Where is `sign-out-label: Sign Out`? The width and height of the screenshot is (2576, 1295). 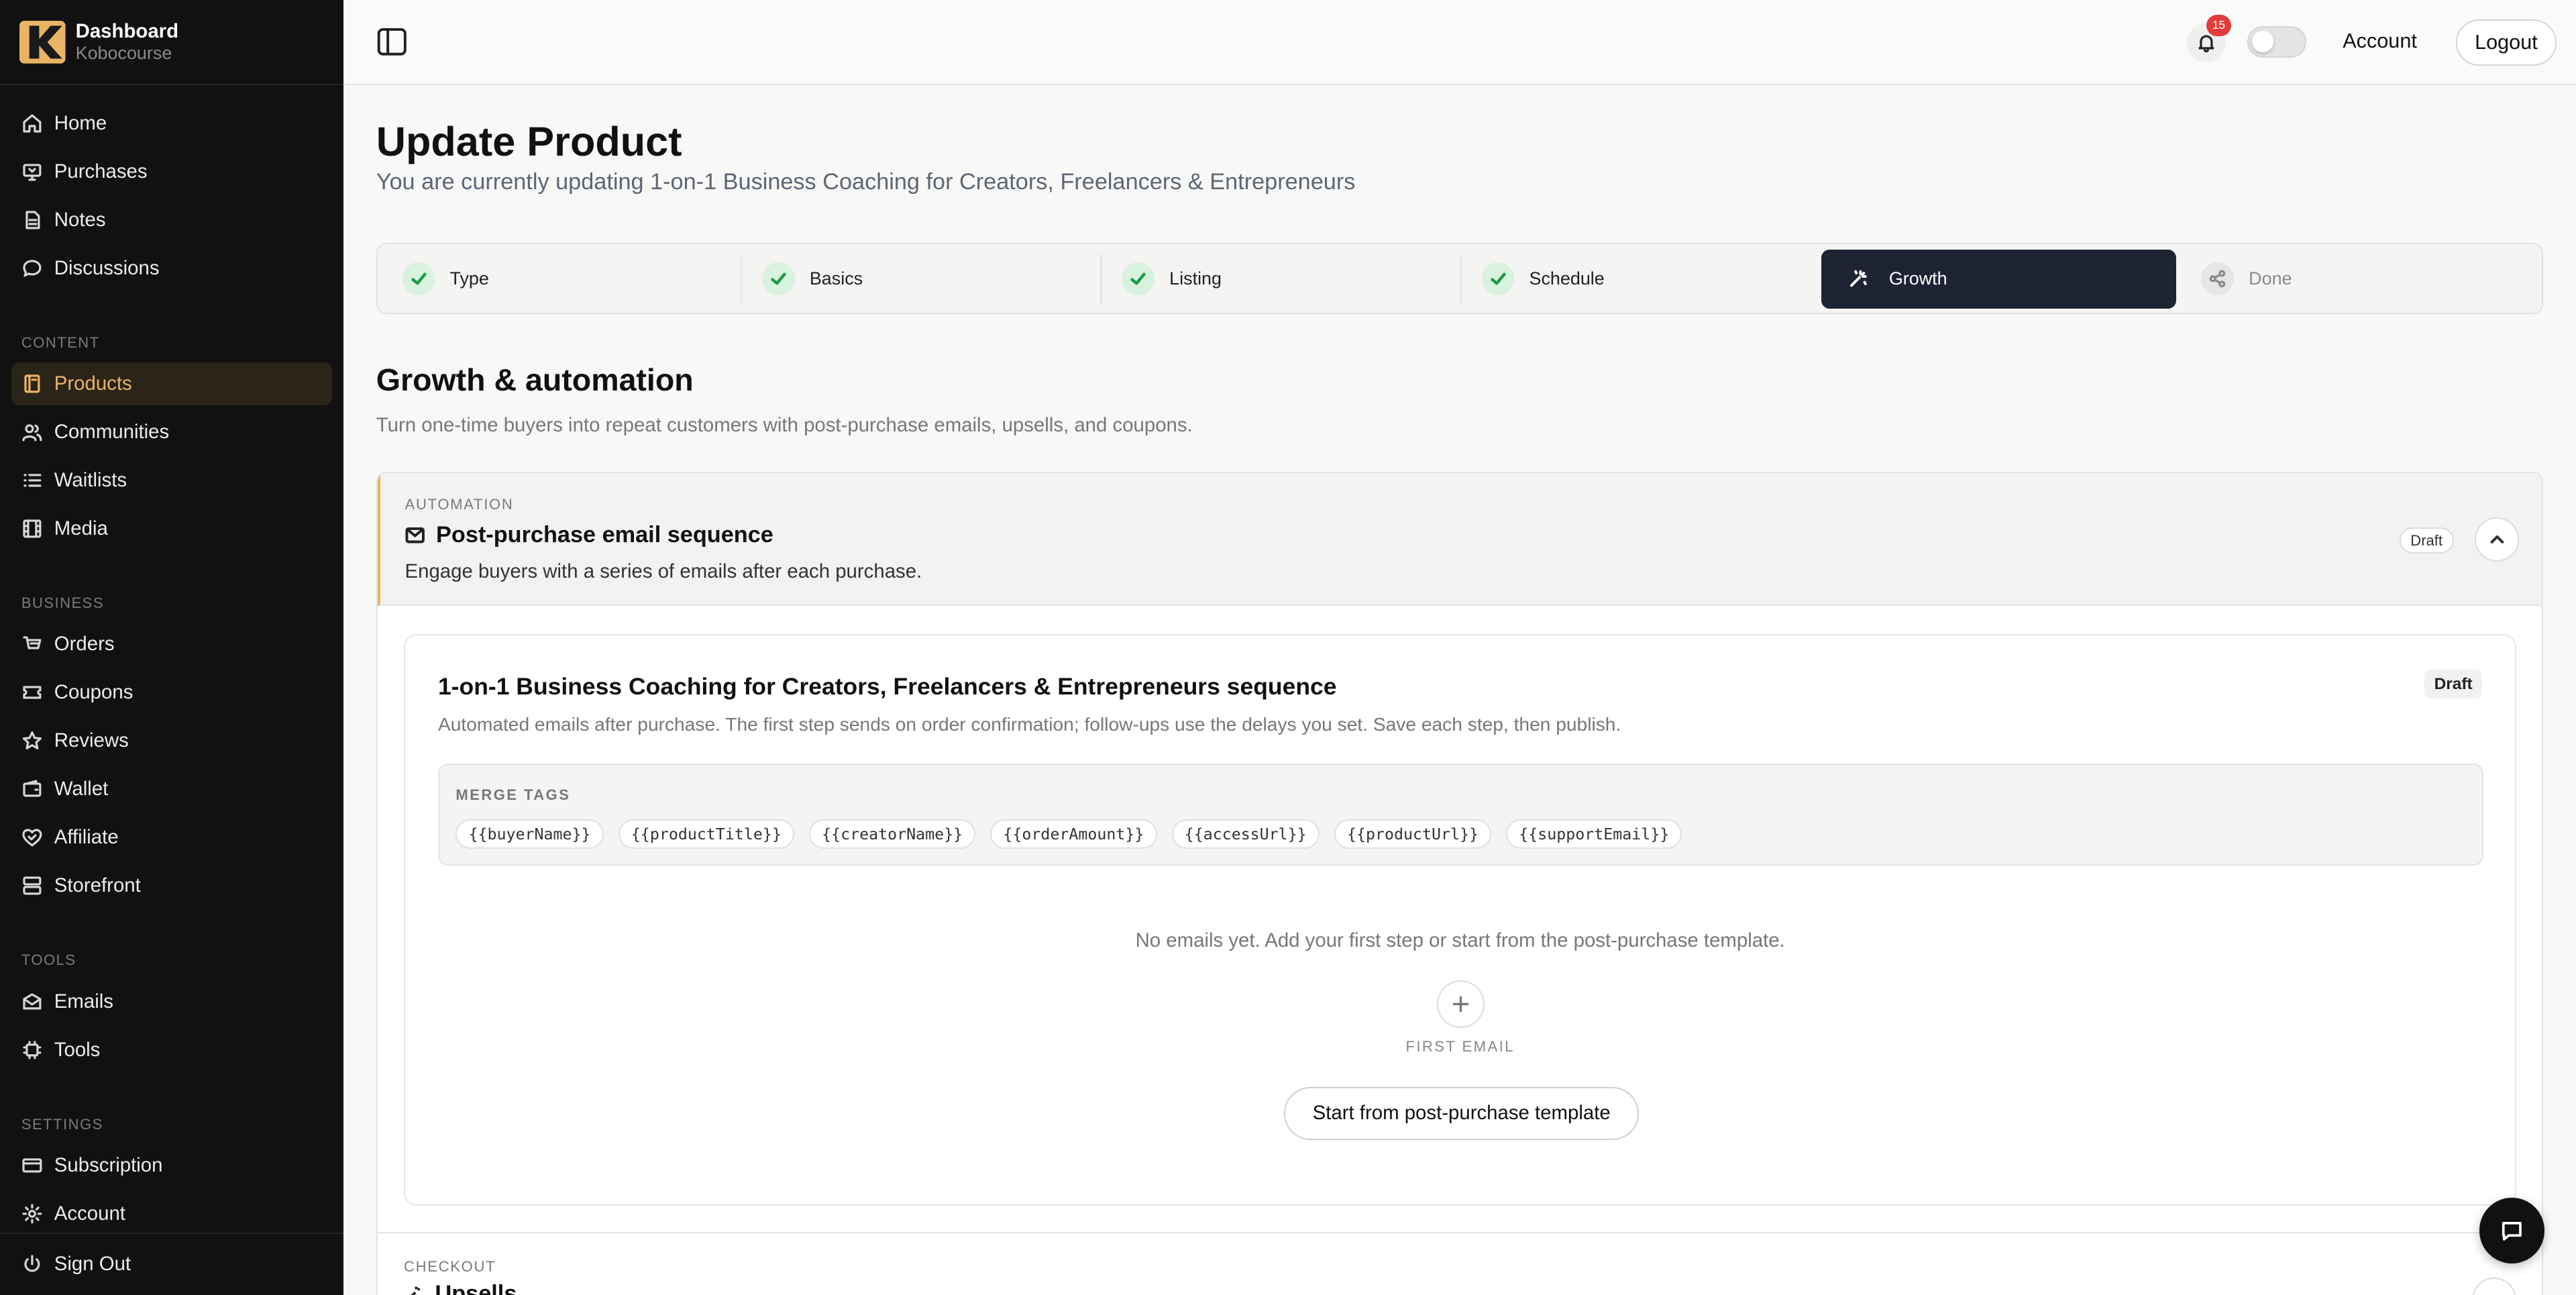
sign-out-label: Sign Out is located at coordinates (92, 1264).